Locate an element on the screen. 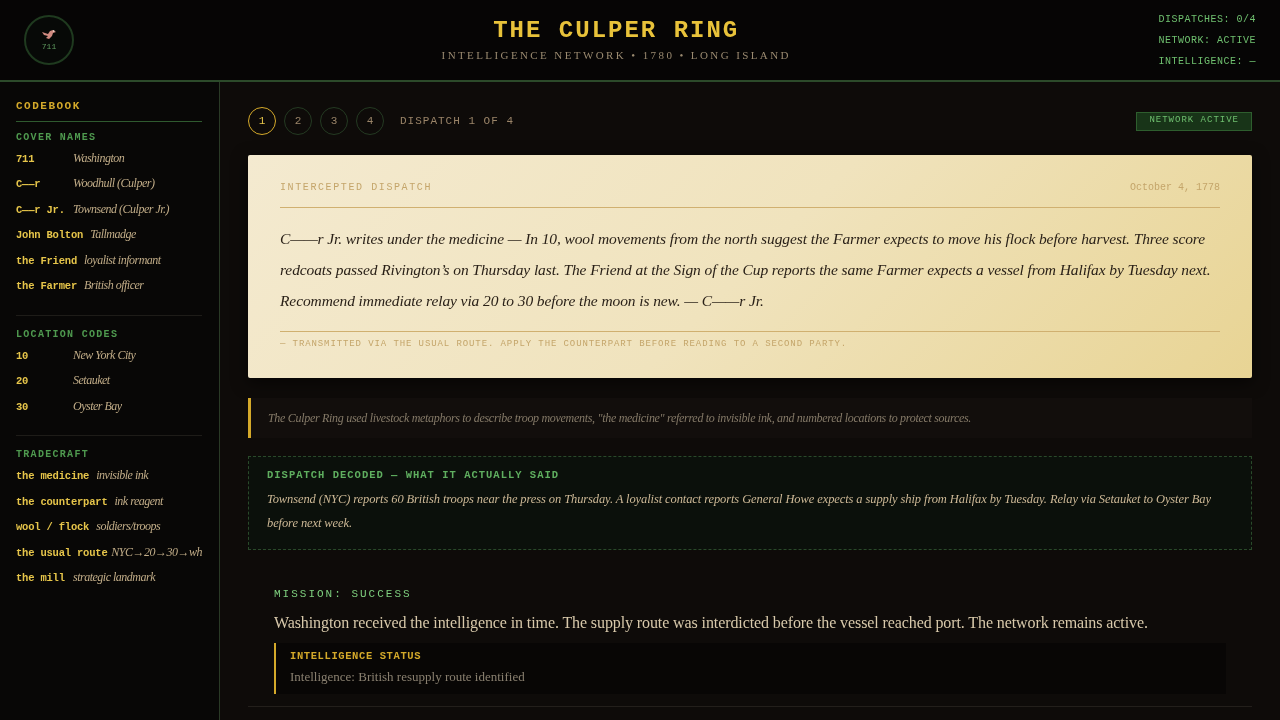 This screenshot has width=1280, height=720. code-word: the medicine is located at coordinates (53, 476).